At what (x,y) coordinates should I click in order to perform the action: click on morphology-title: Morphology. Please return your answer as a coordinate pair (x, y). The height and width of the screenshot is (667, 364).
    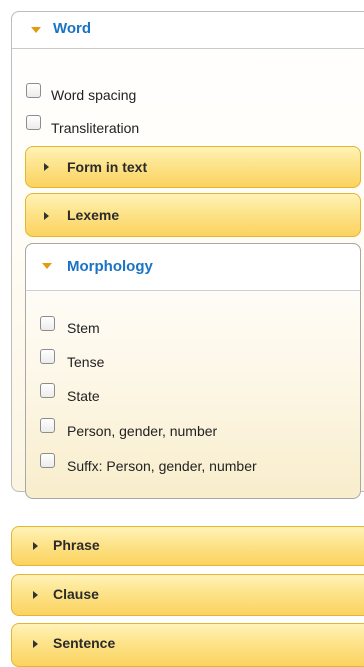
    Looking at the image, I should click on (110, 266).